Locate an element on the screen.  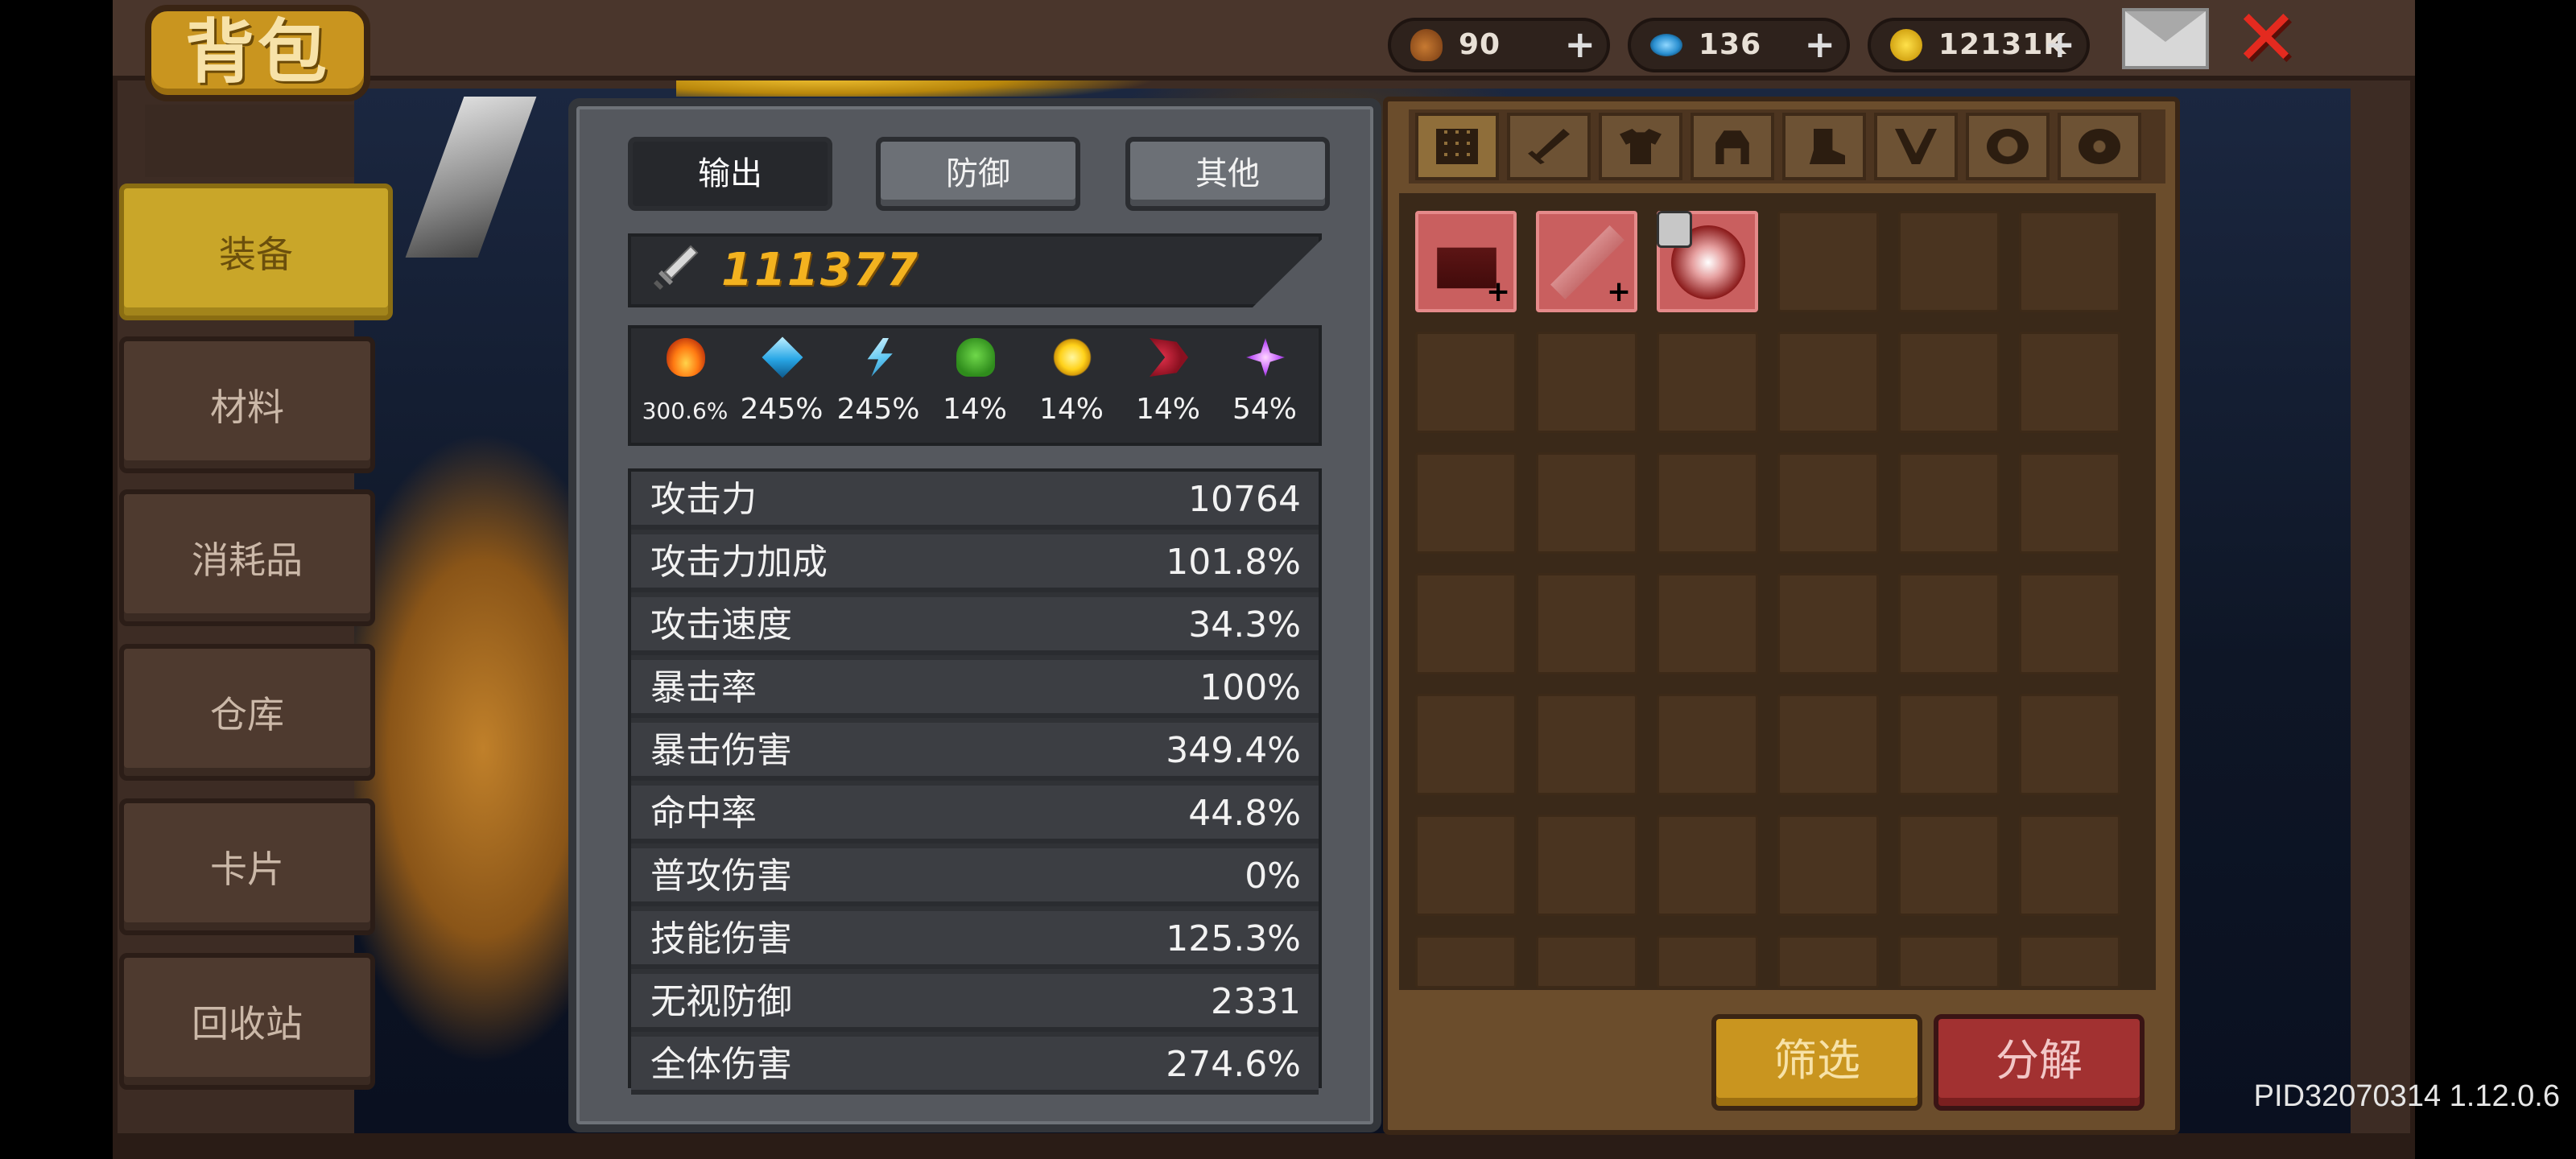
ice-icon is located at coordinates (782, 357).